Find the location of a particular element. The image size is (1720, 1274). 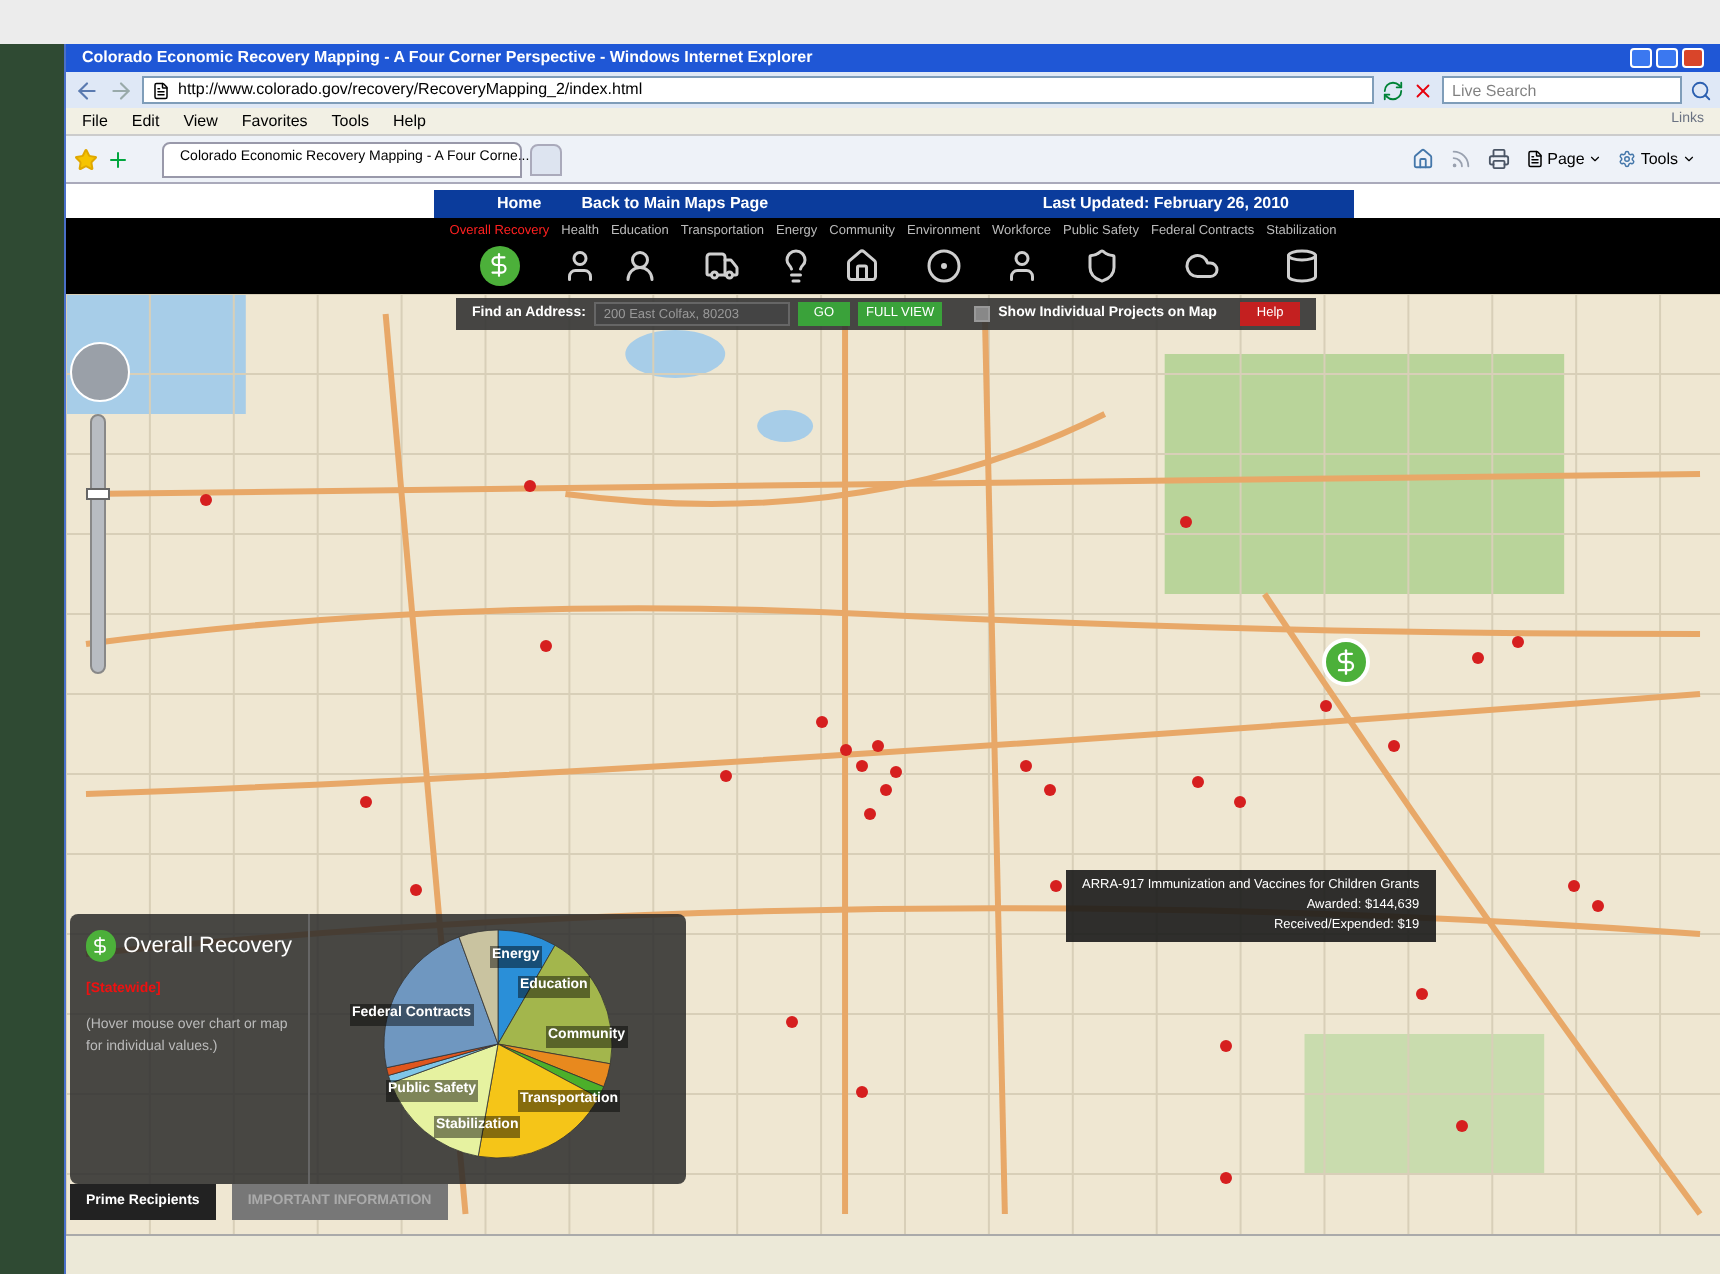

header-link: Home is located at coordinates (519, 204).